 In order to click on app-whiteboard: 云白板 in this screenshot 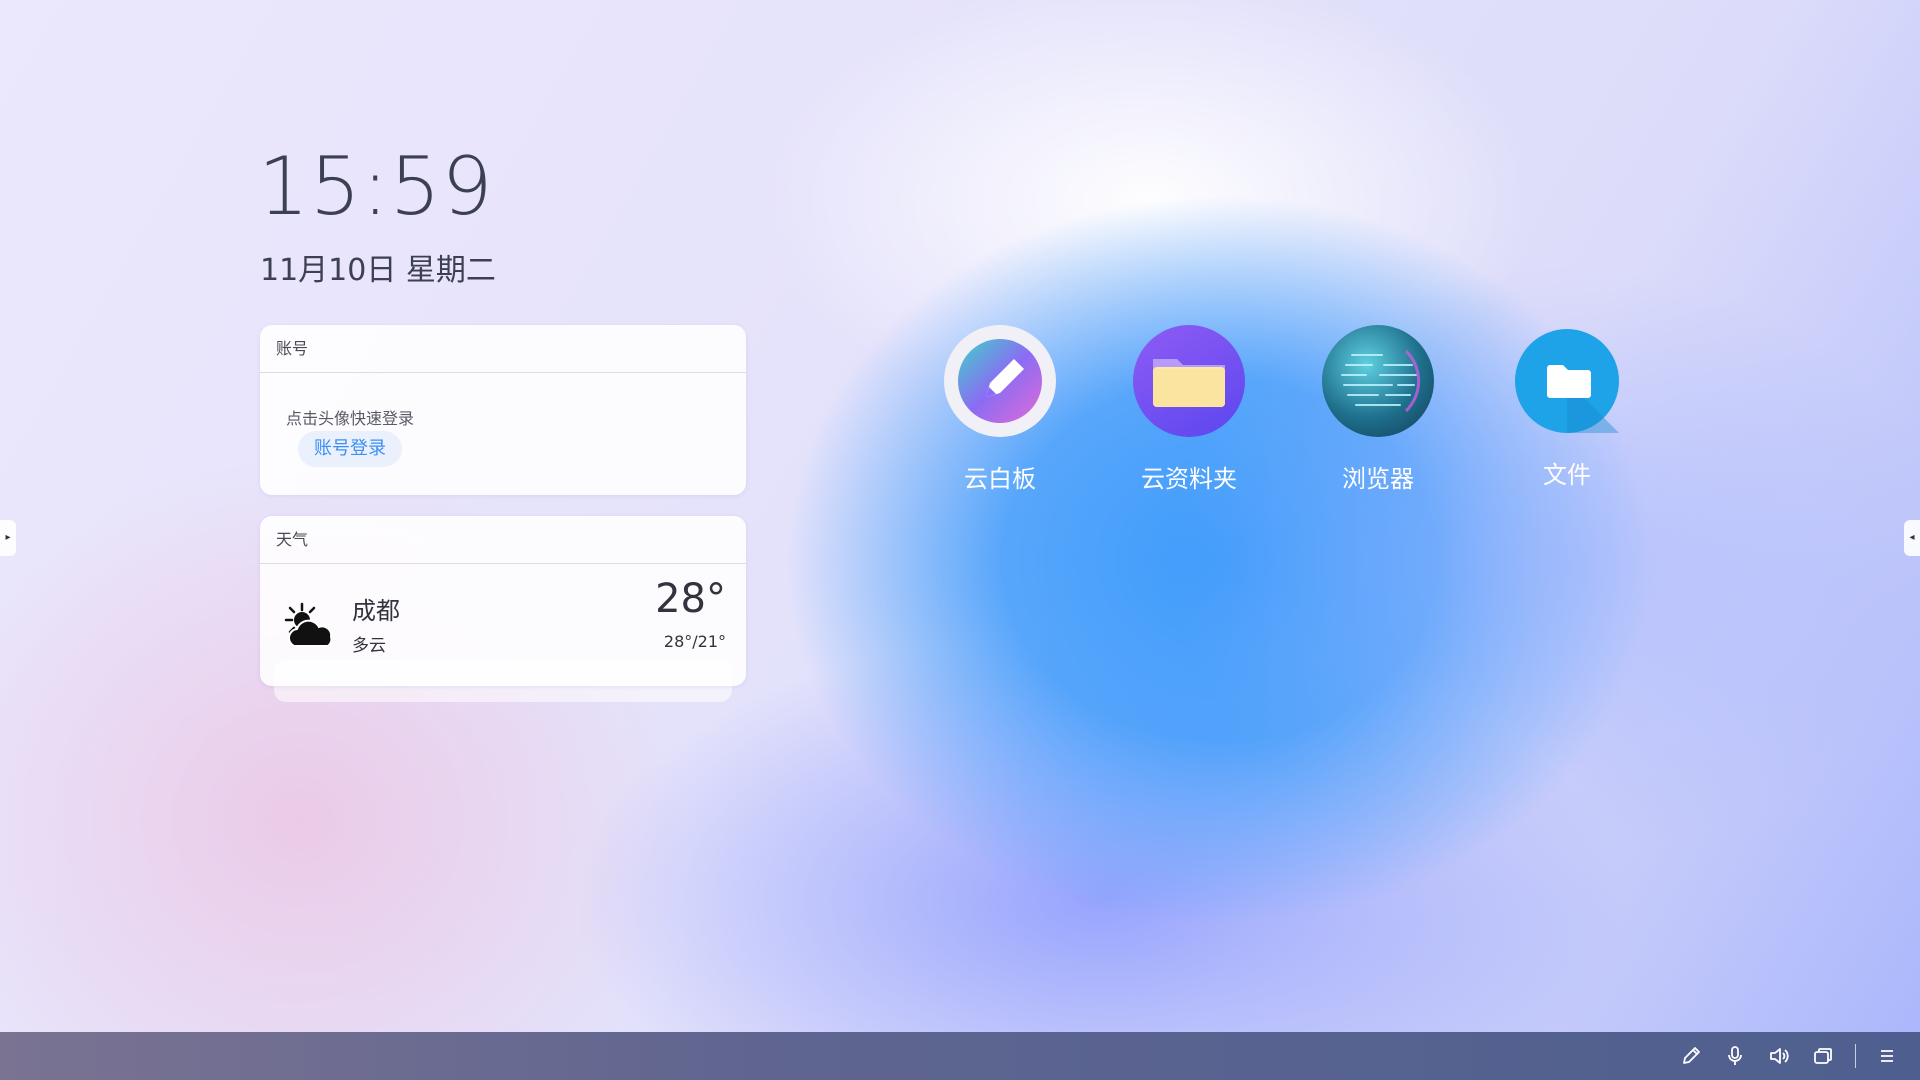, I will do `click(1000, 409)`.